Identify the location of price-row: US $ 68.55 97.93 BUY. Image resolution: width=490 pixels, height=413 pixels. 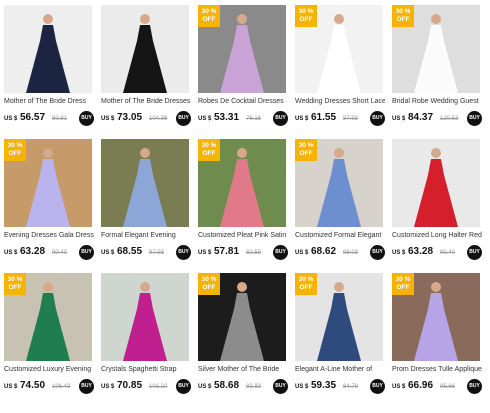
(146, 252).